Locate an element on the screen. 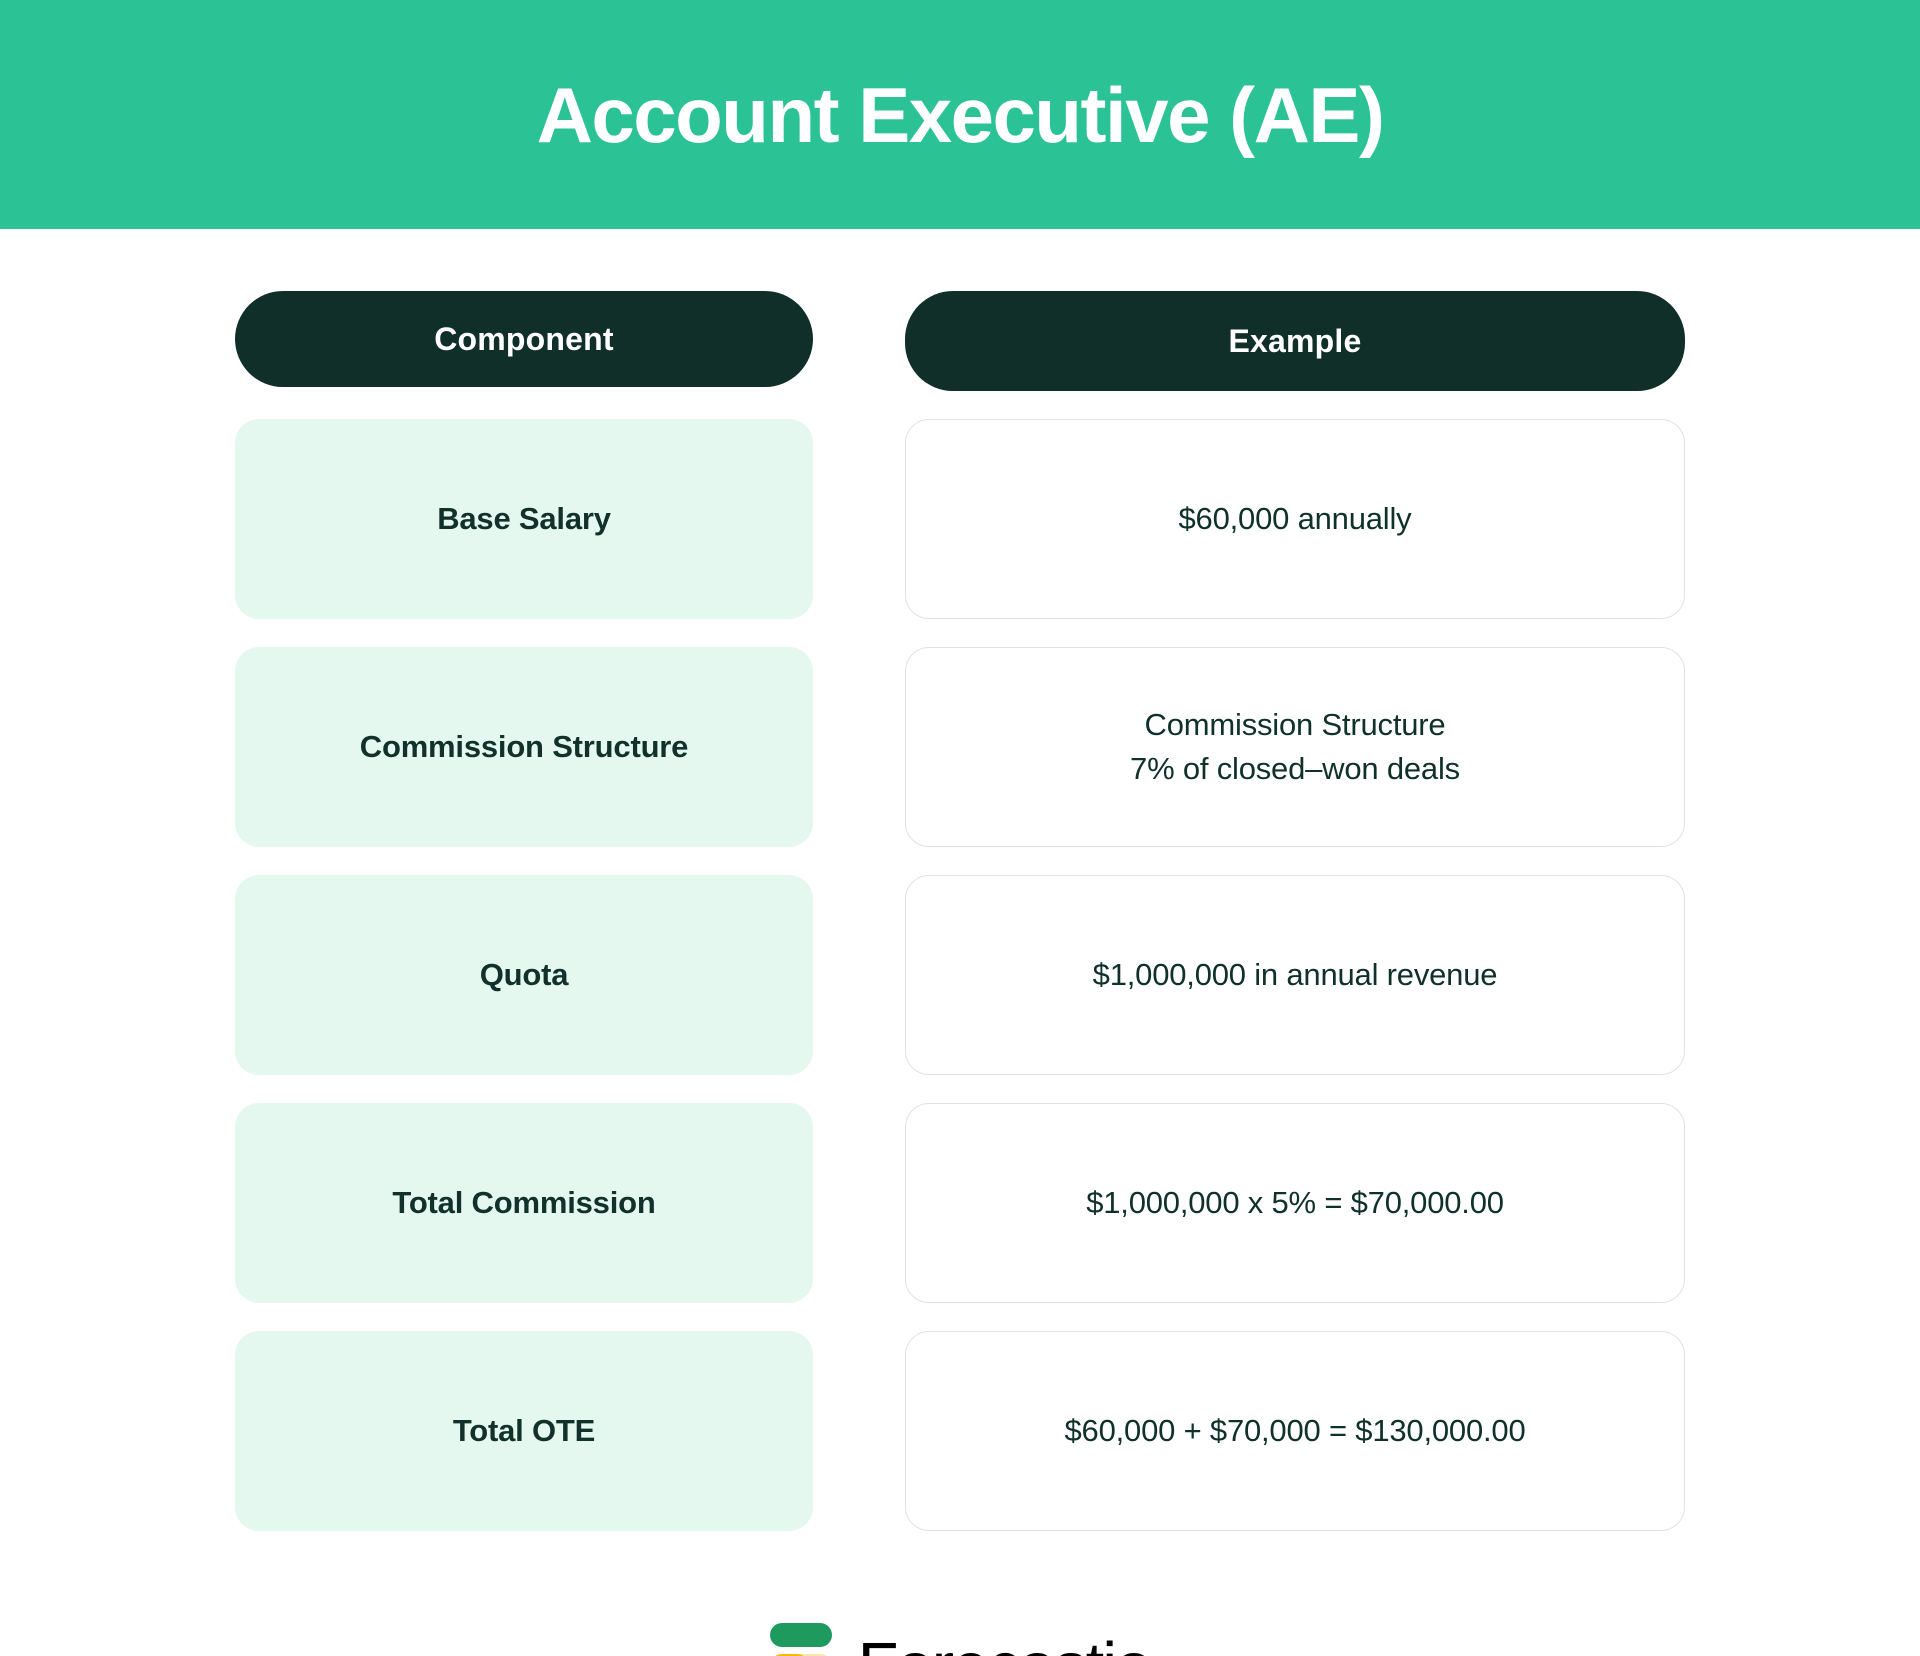 The height and width of the screenshot is (1656, 1920). table-header-component-wrap: Component is located at coordinates (524, 341).